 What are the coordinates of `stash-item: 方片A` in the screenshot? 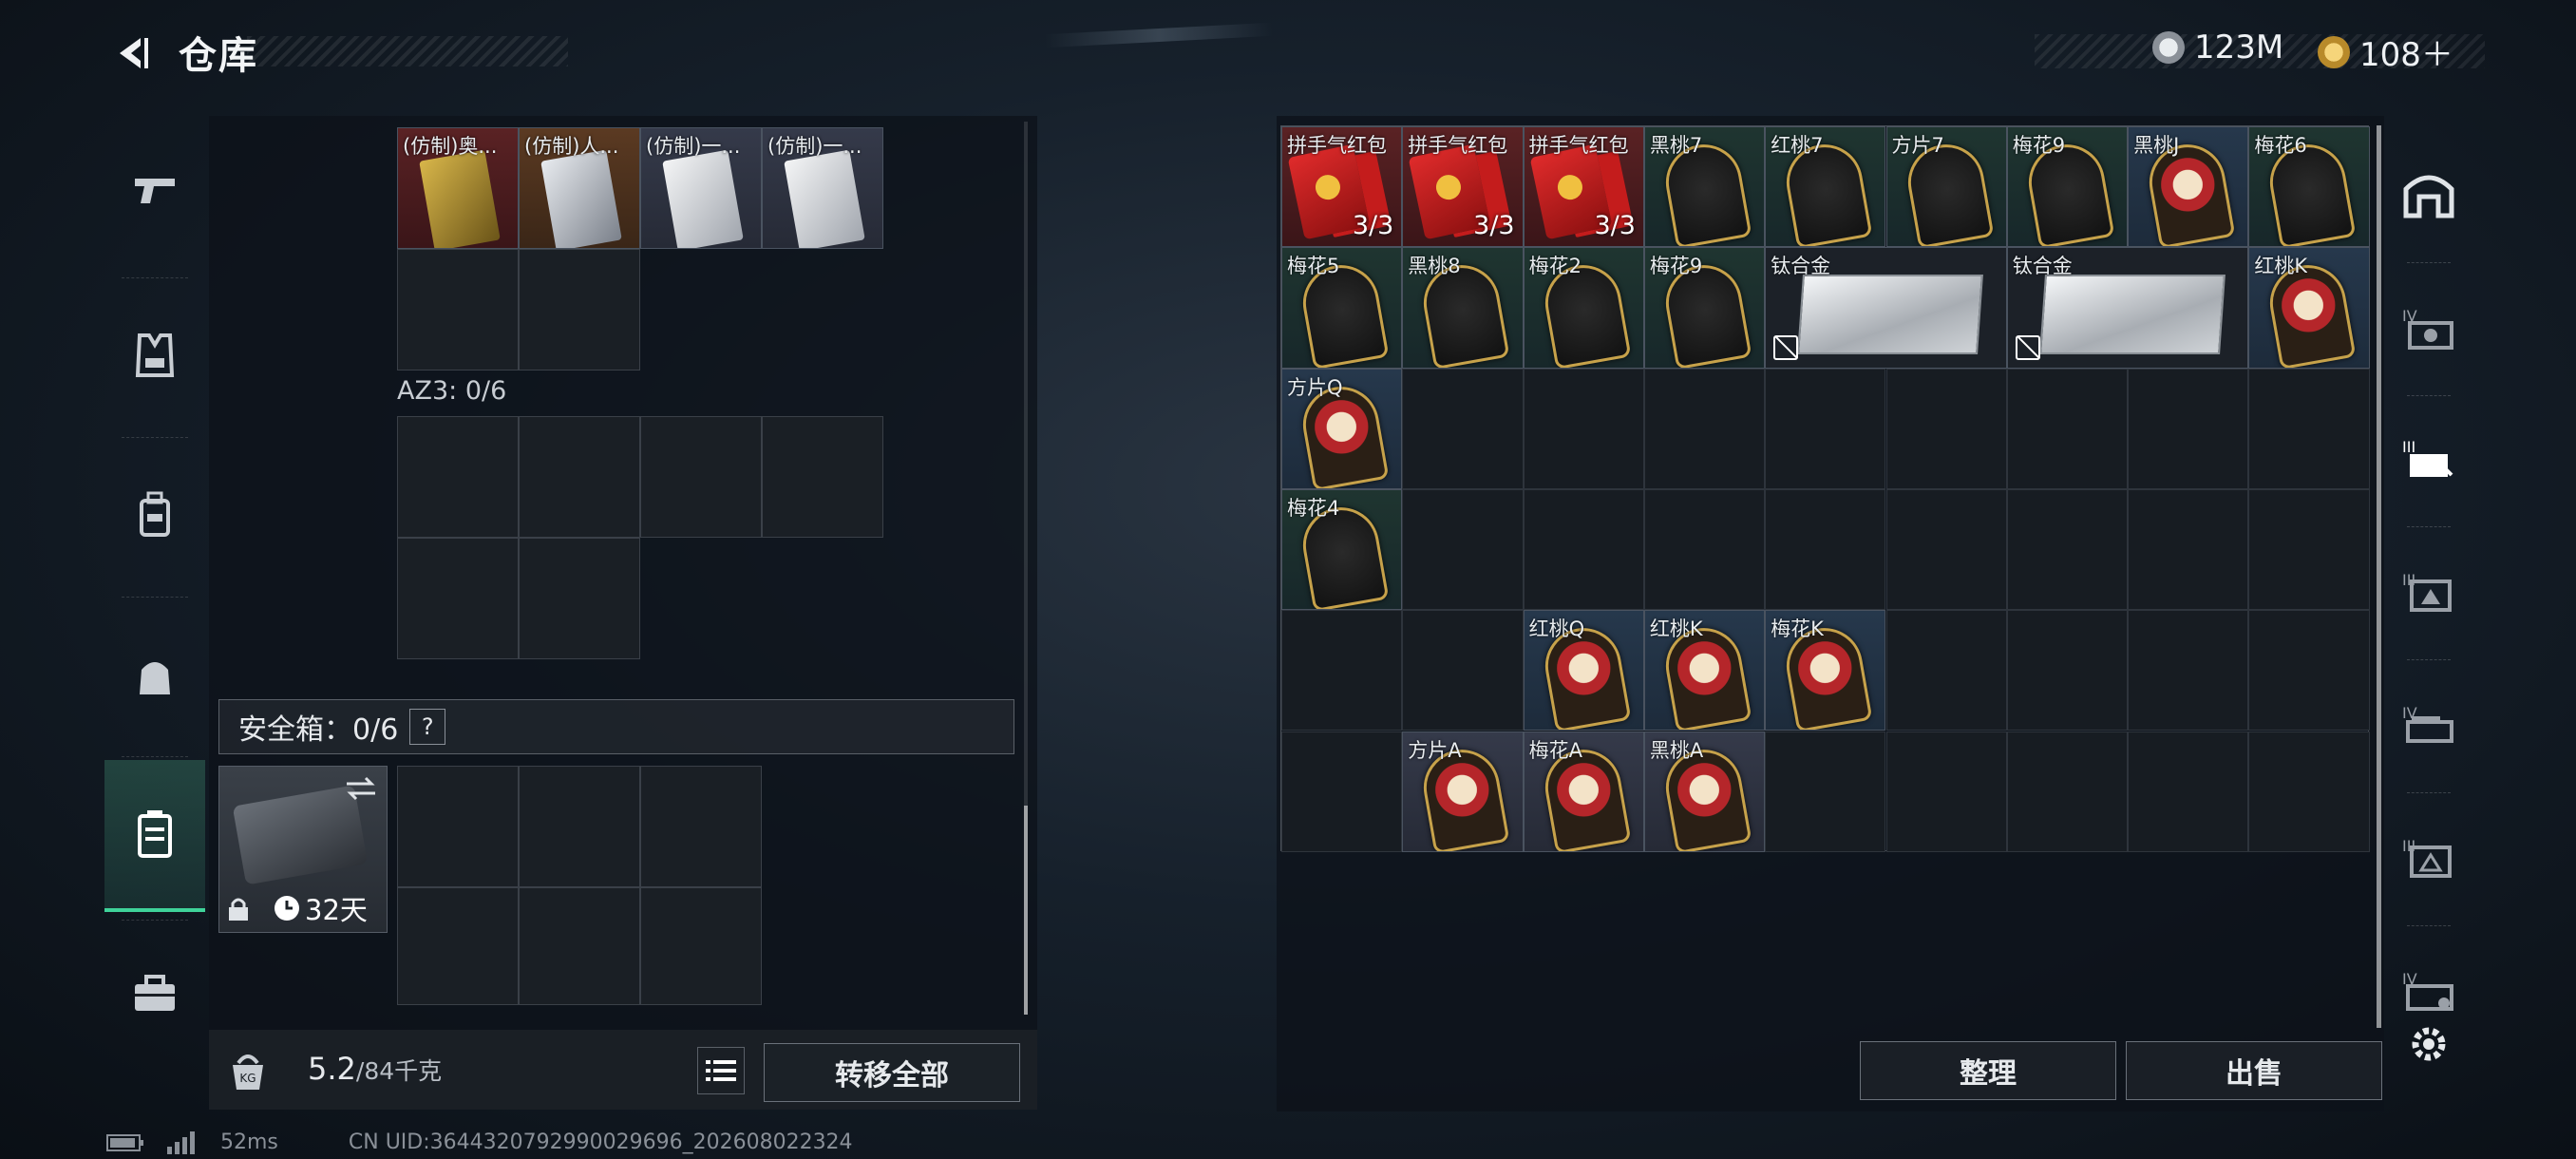 It's located at (1463, 791).